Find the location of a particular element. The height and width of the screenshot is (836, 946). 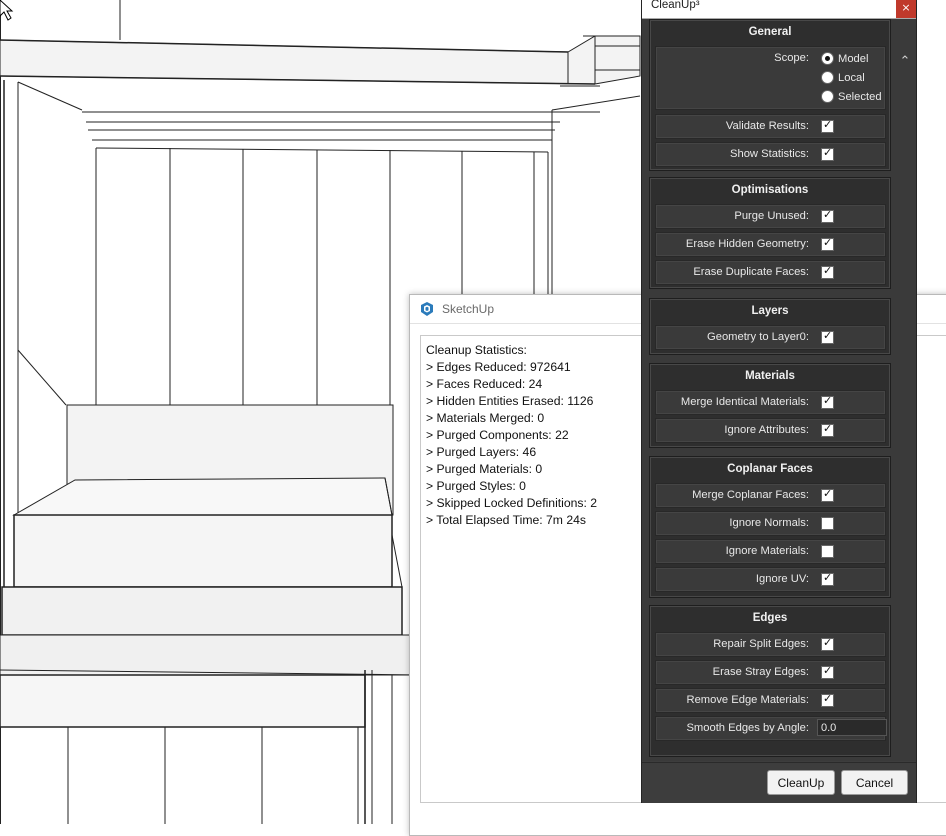

ignore-normals-checkbox is located at coordinates (827, 523).